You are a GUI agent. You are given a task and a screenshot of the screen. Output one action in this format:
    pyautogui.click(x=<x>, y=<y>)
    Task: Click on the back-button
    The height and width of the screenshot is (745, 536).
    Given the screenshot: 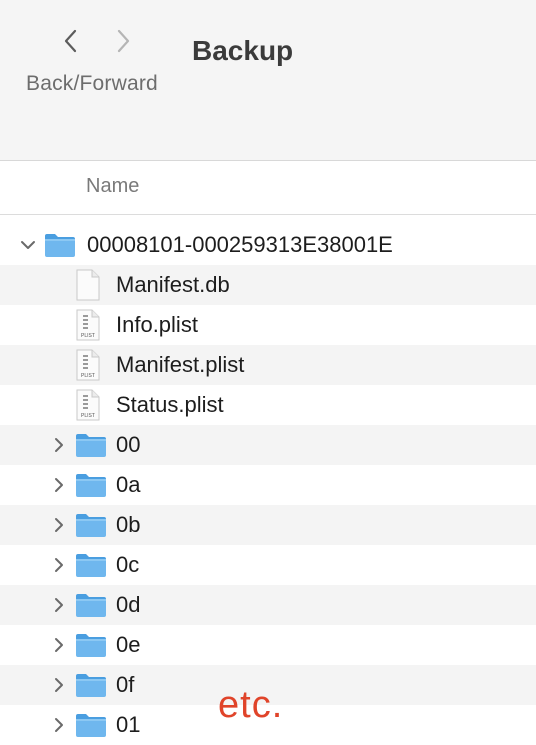 What is the action you would take?
    pyautogui.click(x=71, y=41)
    